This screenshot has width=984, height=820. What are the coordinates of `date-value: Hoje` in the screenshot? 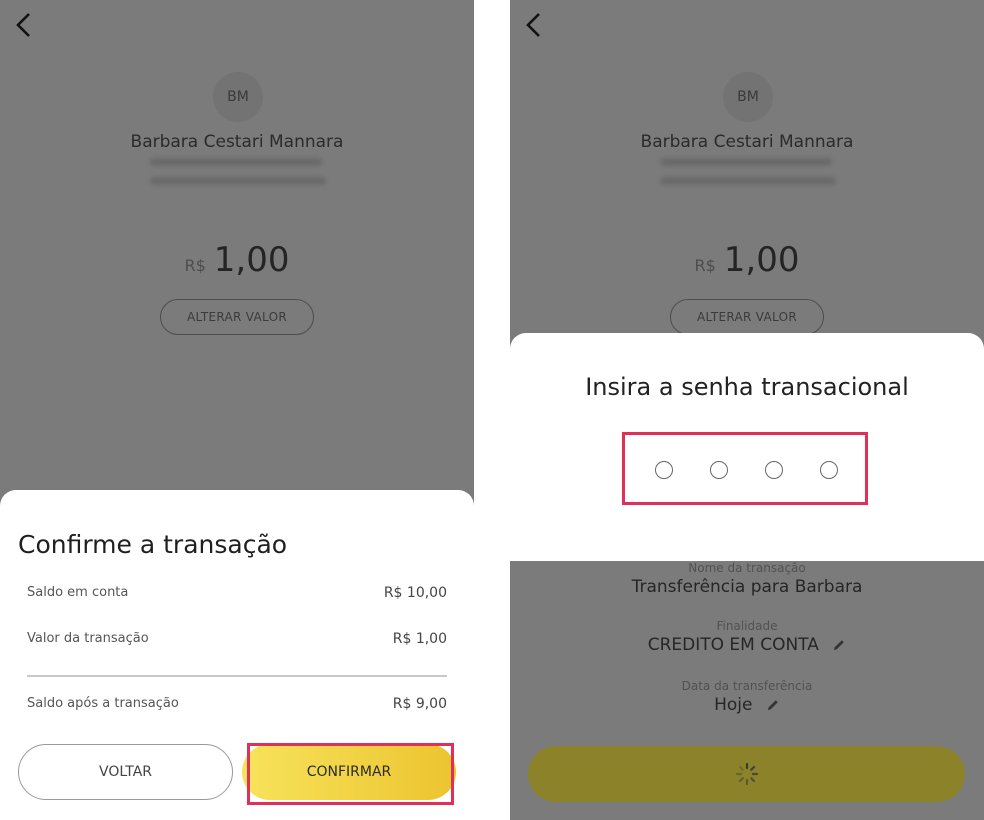 It's located at (733, 705).